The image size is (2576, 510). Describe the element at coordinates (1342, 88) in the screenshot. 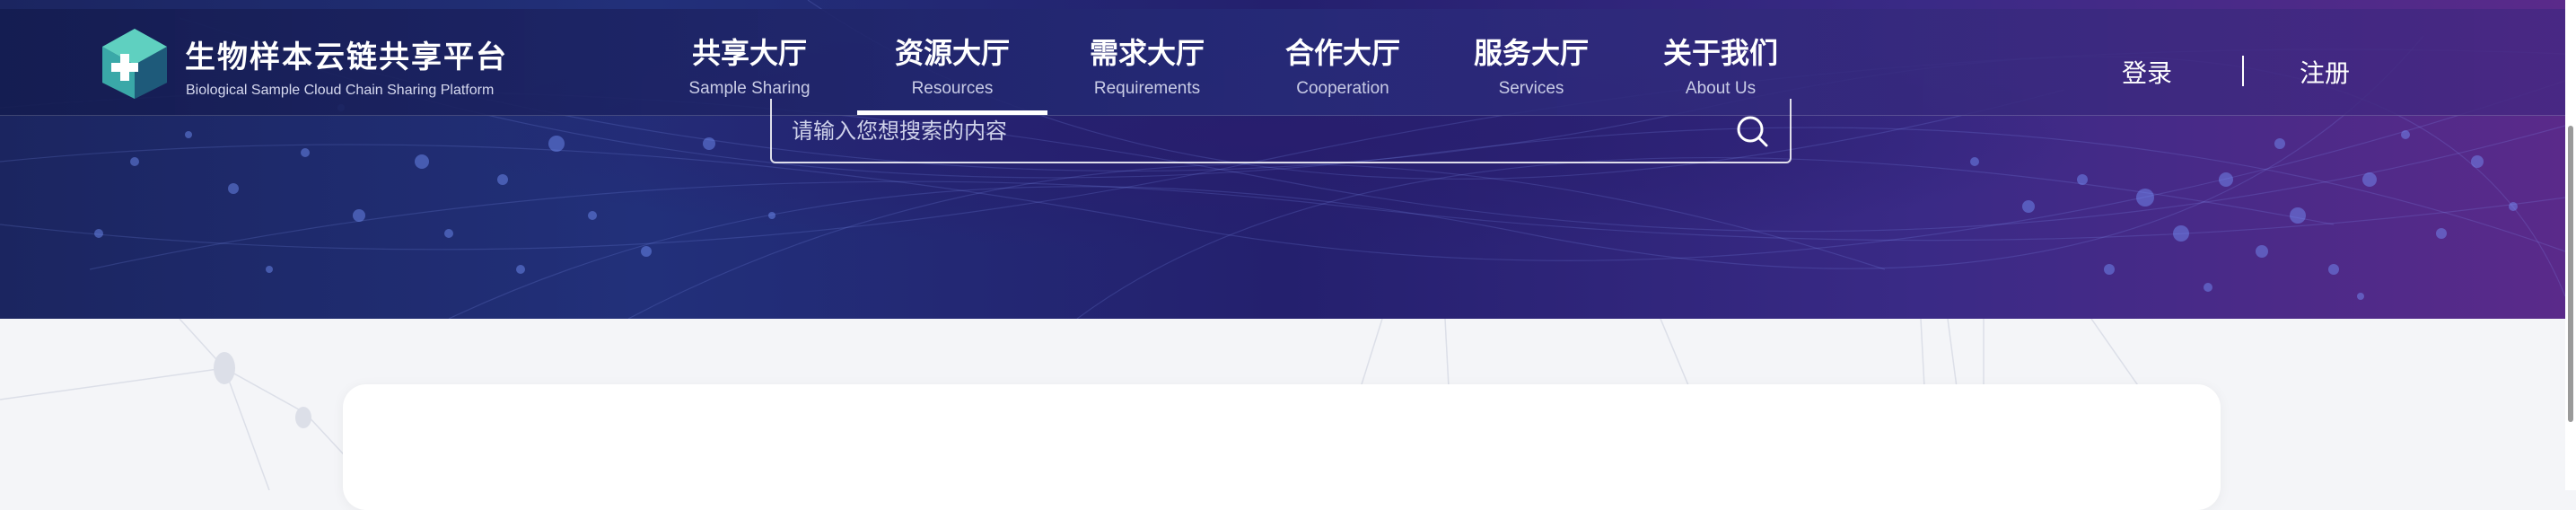

I see `nav-label-en: Cooperation` at that location.